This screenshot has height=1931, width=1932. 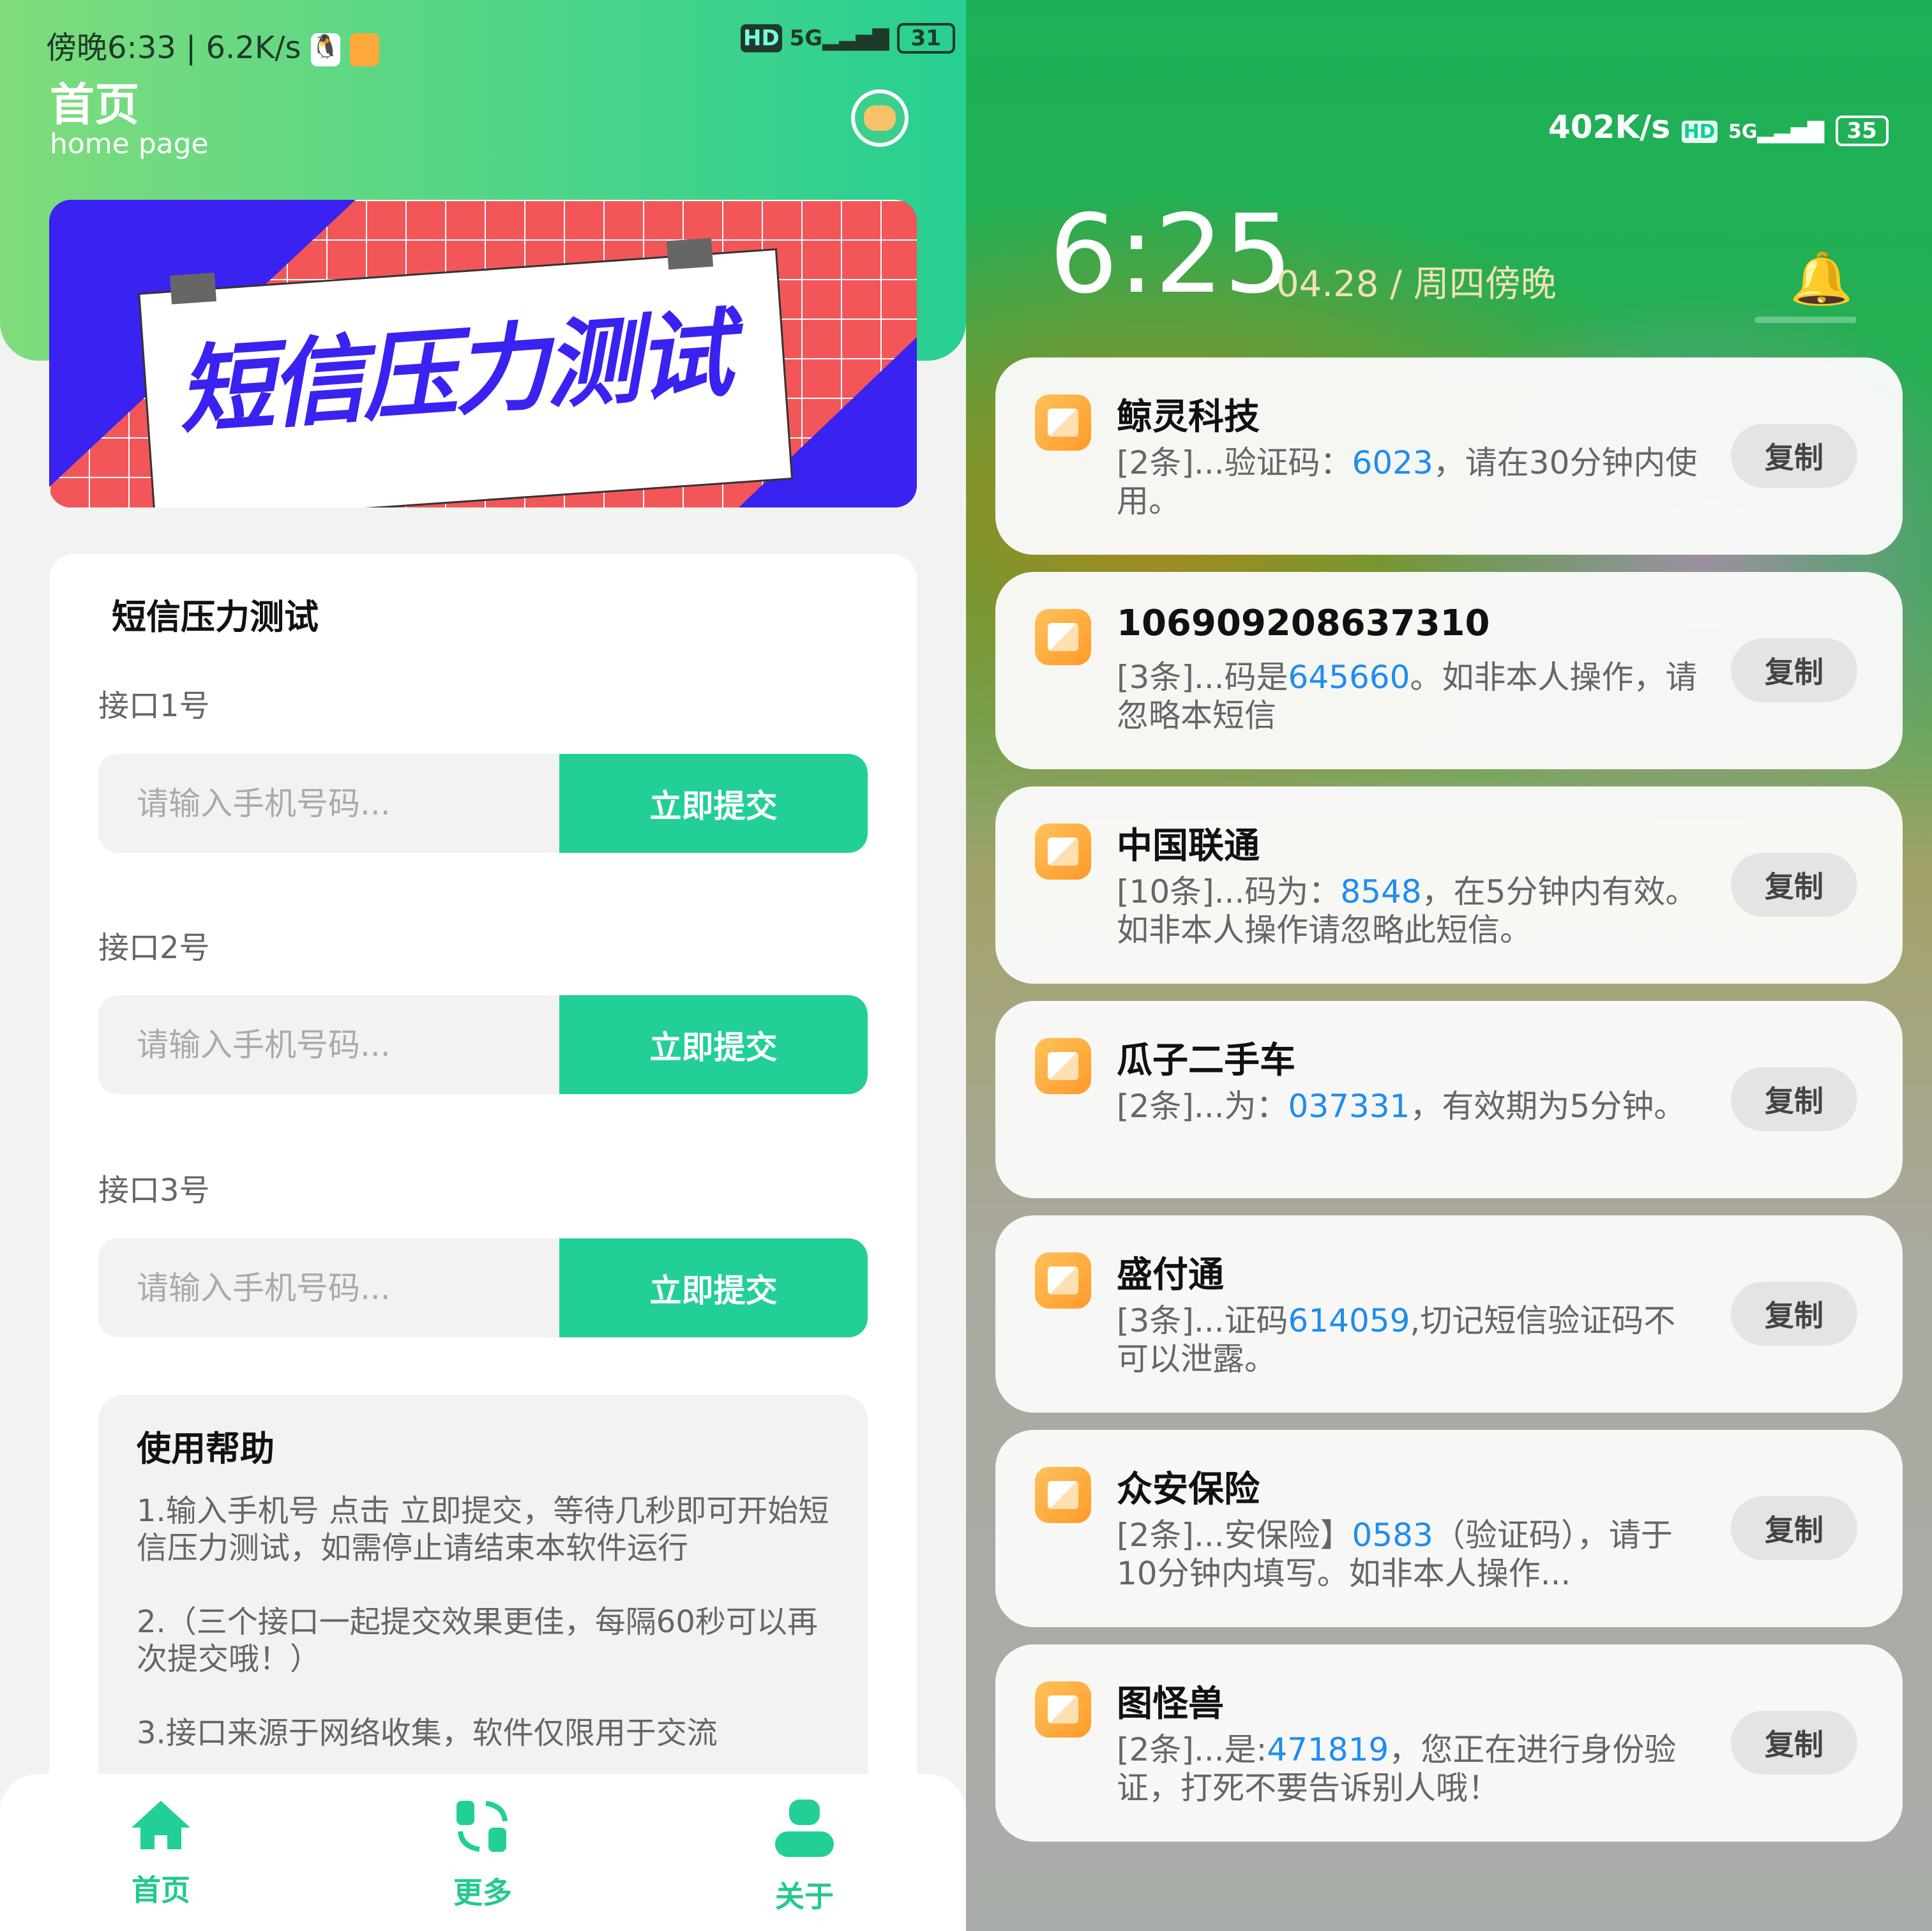 What do you see at coordinates (1416, 284) in the screenshot?
I see `clock-date: 04.28 / 周四傍晚` at bounding box center [1416, 284].